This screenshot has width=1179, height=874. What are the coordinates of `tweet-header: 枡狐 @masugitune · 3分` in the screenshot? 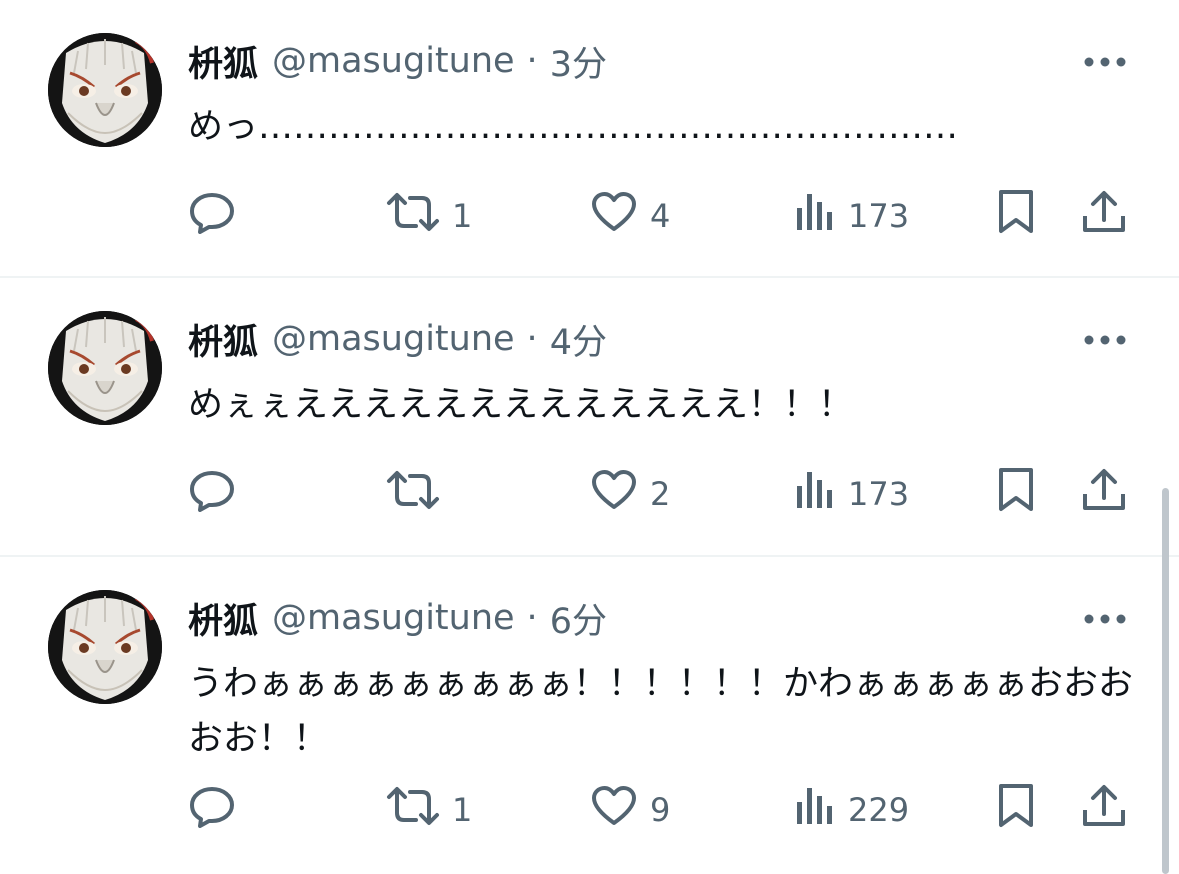 It's located at (397, 61).